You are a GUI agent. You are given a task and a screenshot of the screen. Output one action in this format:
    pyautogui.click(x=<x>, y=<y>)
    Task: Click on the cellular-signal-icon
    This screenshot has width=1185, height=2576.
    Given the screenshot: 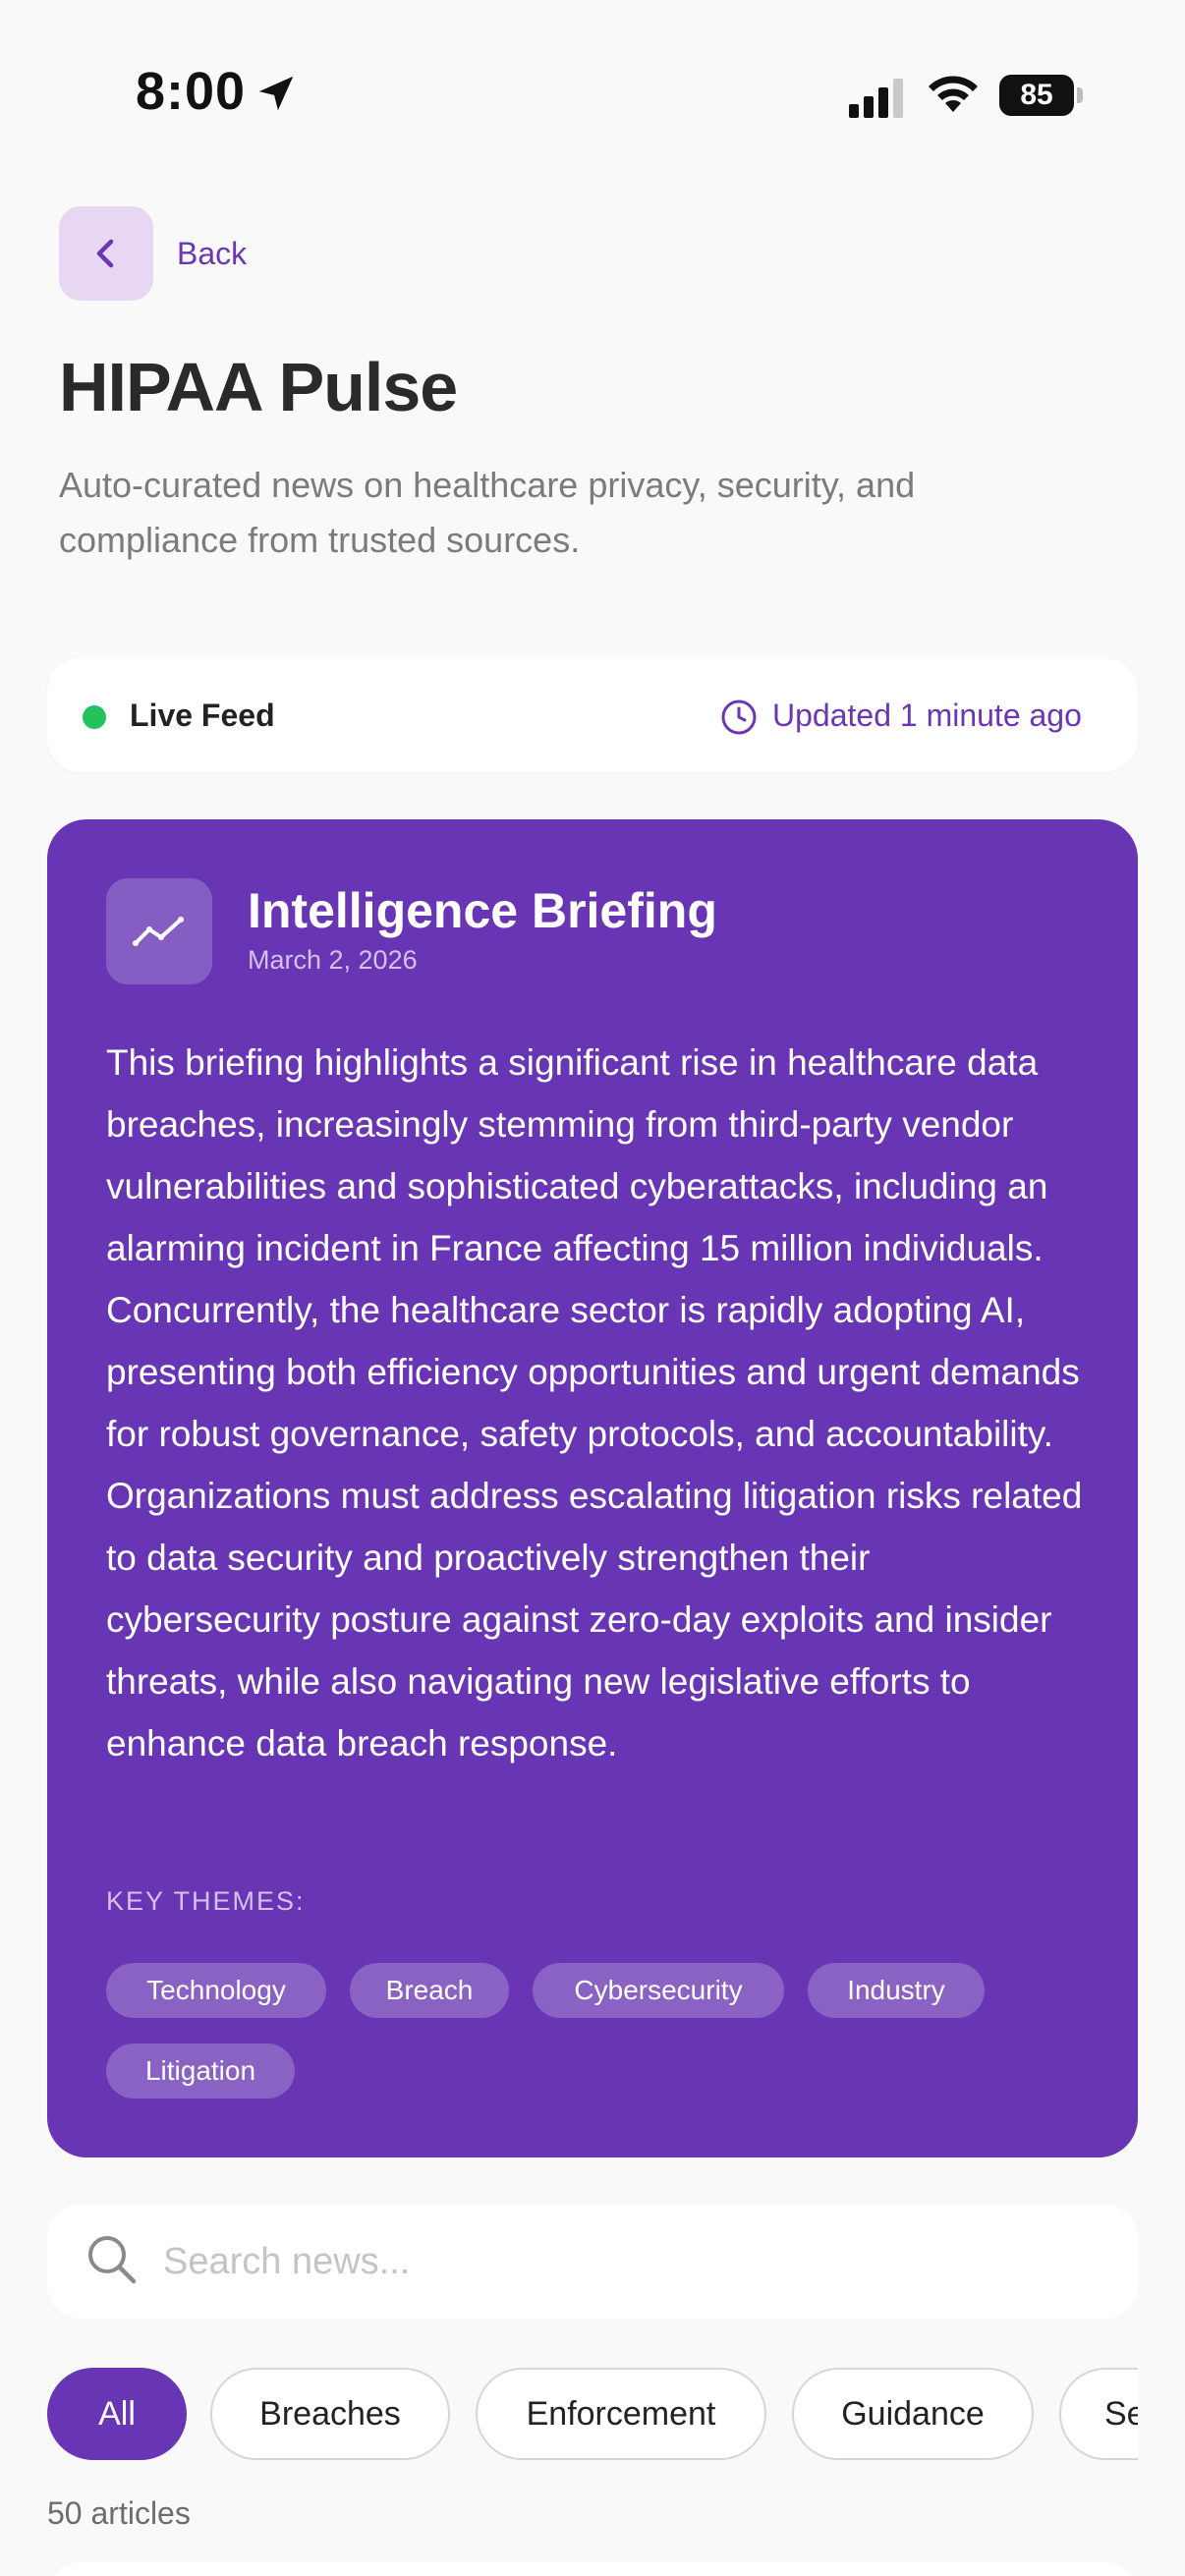 What is the action you would take?
    pyautogui.click(x=876, y=98)
    